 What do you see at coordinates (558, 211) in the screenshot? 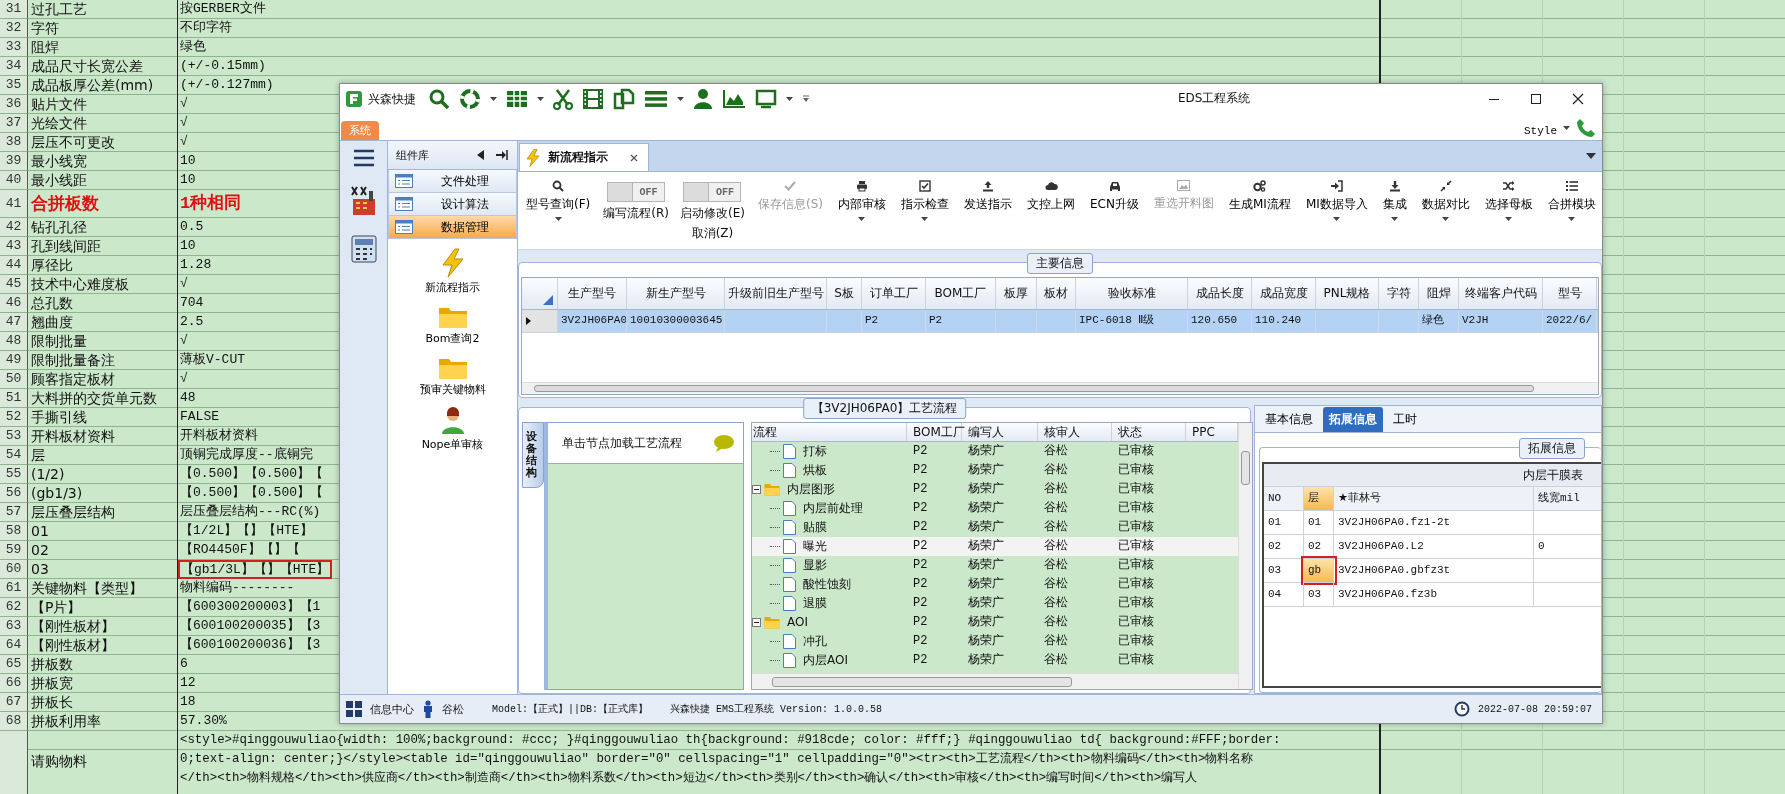
I see `toolbar-button: 型号查询(F)` at bounding box center [558, 211].